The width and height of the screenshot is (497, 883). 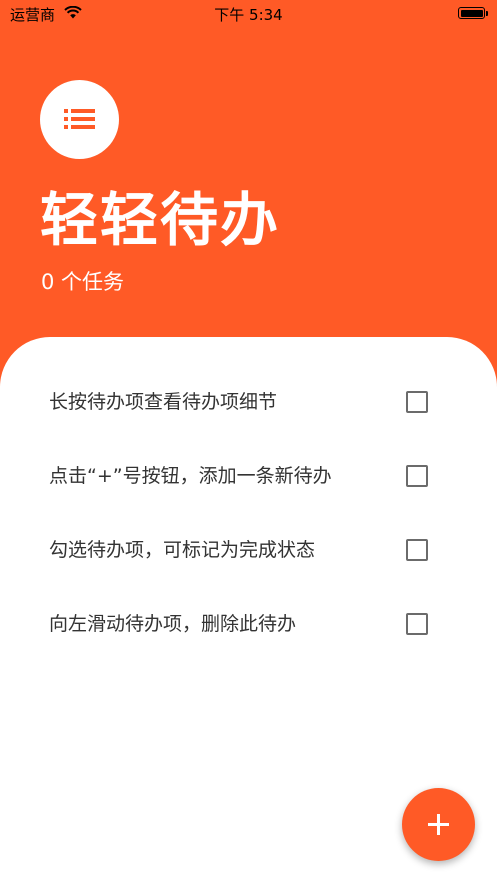 I want to click on add-todo-button, so click(x=438, y=824).